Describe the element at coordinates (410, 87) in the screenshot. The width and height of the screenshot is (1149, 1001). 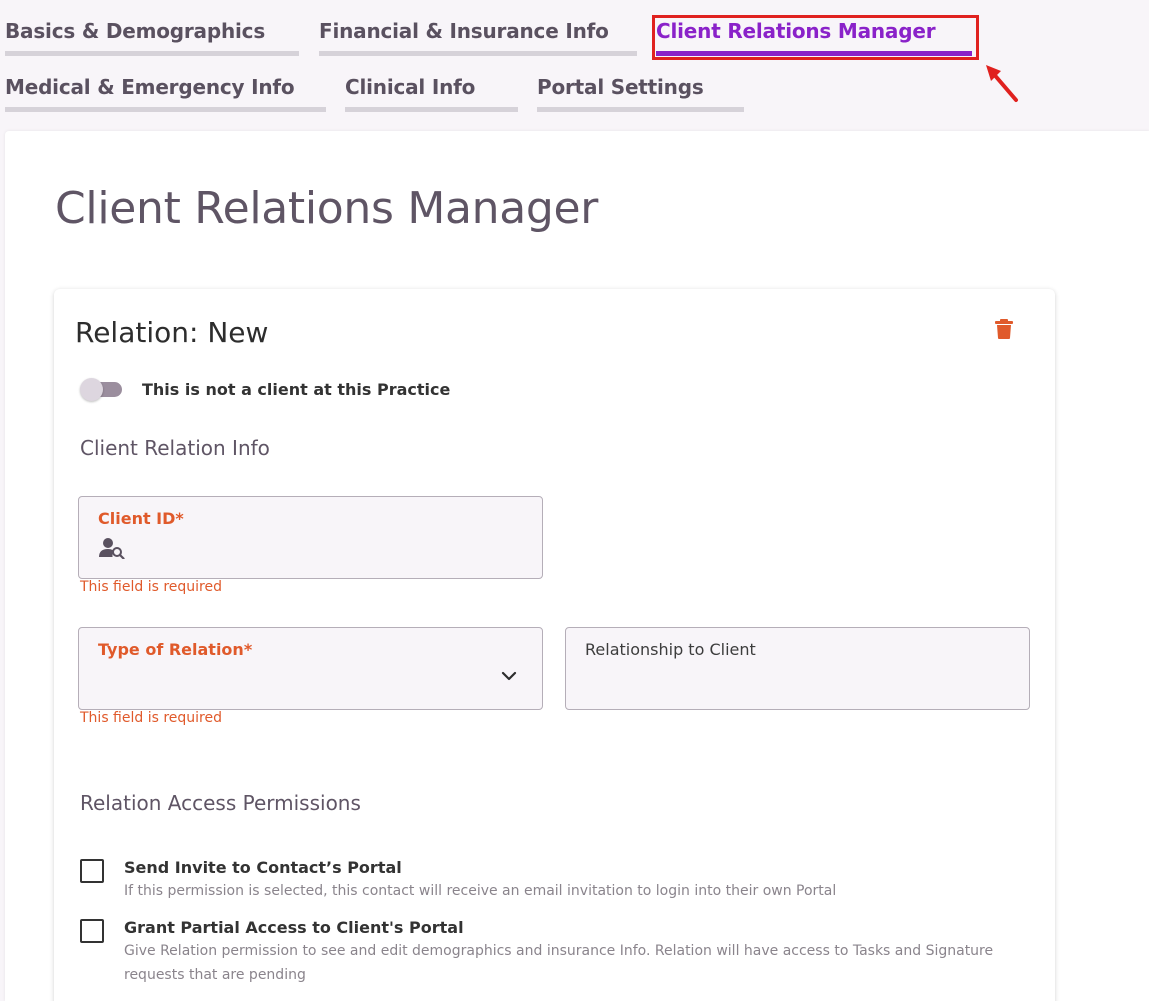
I see `tab-label: Clinical Info` at that location.